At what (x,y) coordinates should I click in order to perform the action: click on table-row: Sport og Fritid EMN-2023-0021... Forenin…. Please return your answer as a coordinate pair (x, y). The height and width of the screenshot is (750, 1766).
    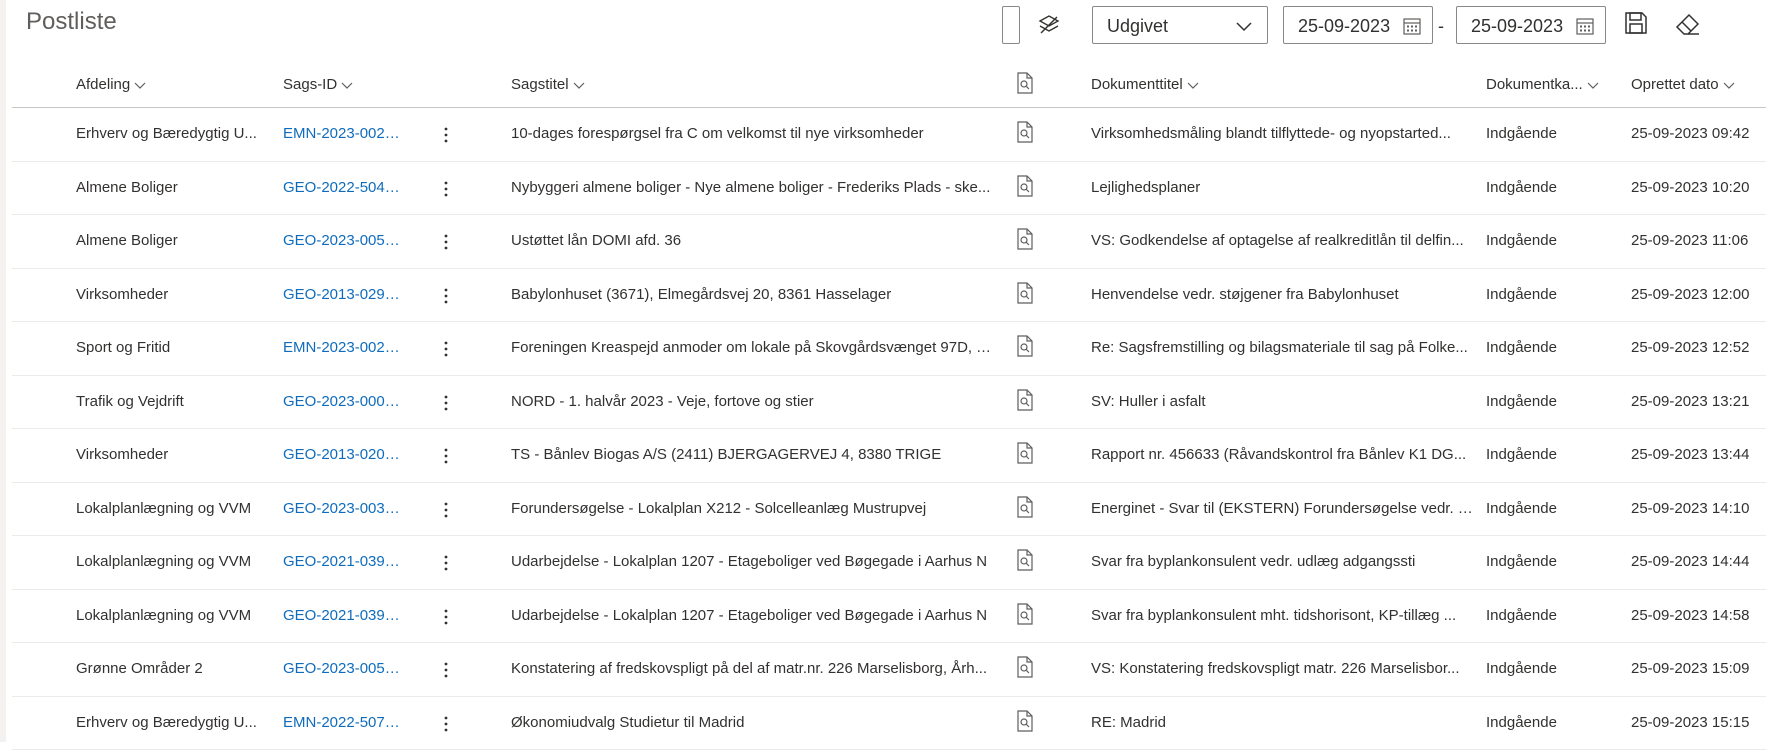
    Looking at the image, I should click on (889, 349).